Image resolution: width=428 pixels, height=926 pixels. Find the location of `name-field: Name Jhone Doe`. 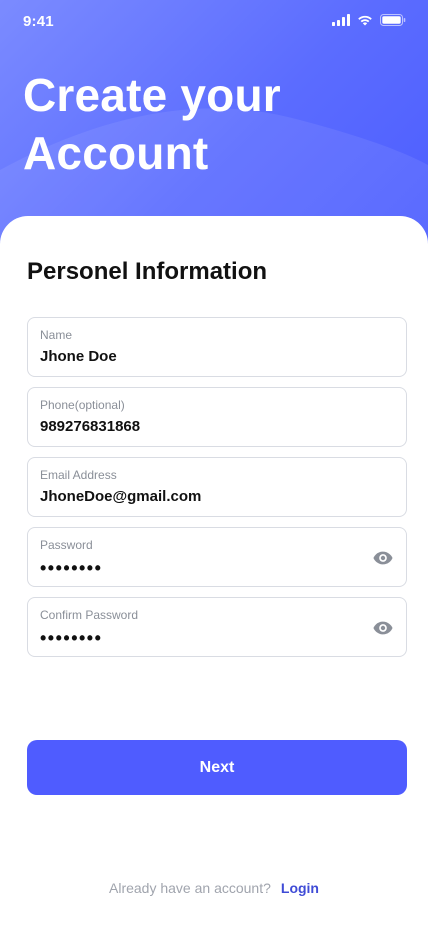

name-field: Name Jhone Doe is located at coordinates (217, 347).